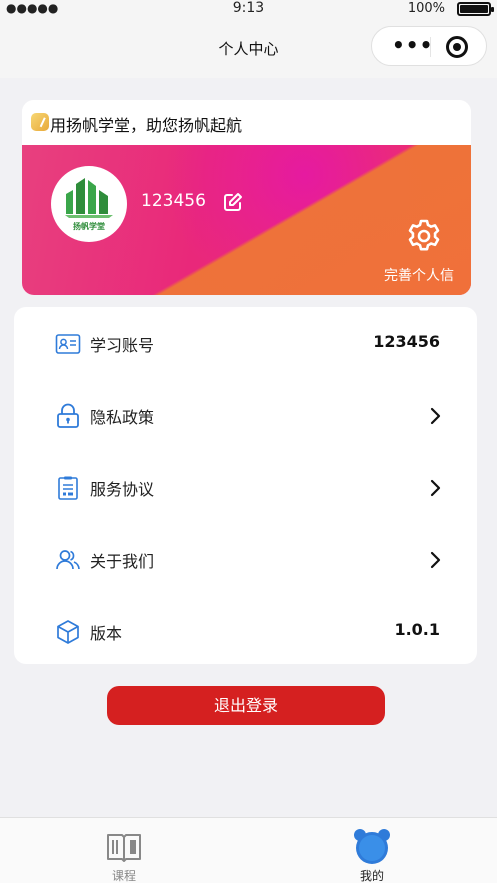  What do you see at coordinates (406, 341) in the screenshot?
I see `menu-item-value: 123456` at bounding box center [406, 341].